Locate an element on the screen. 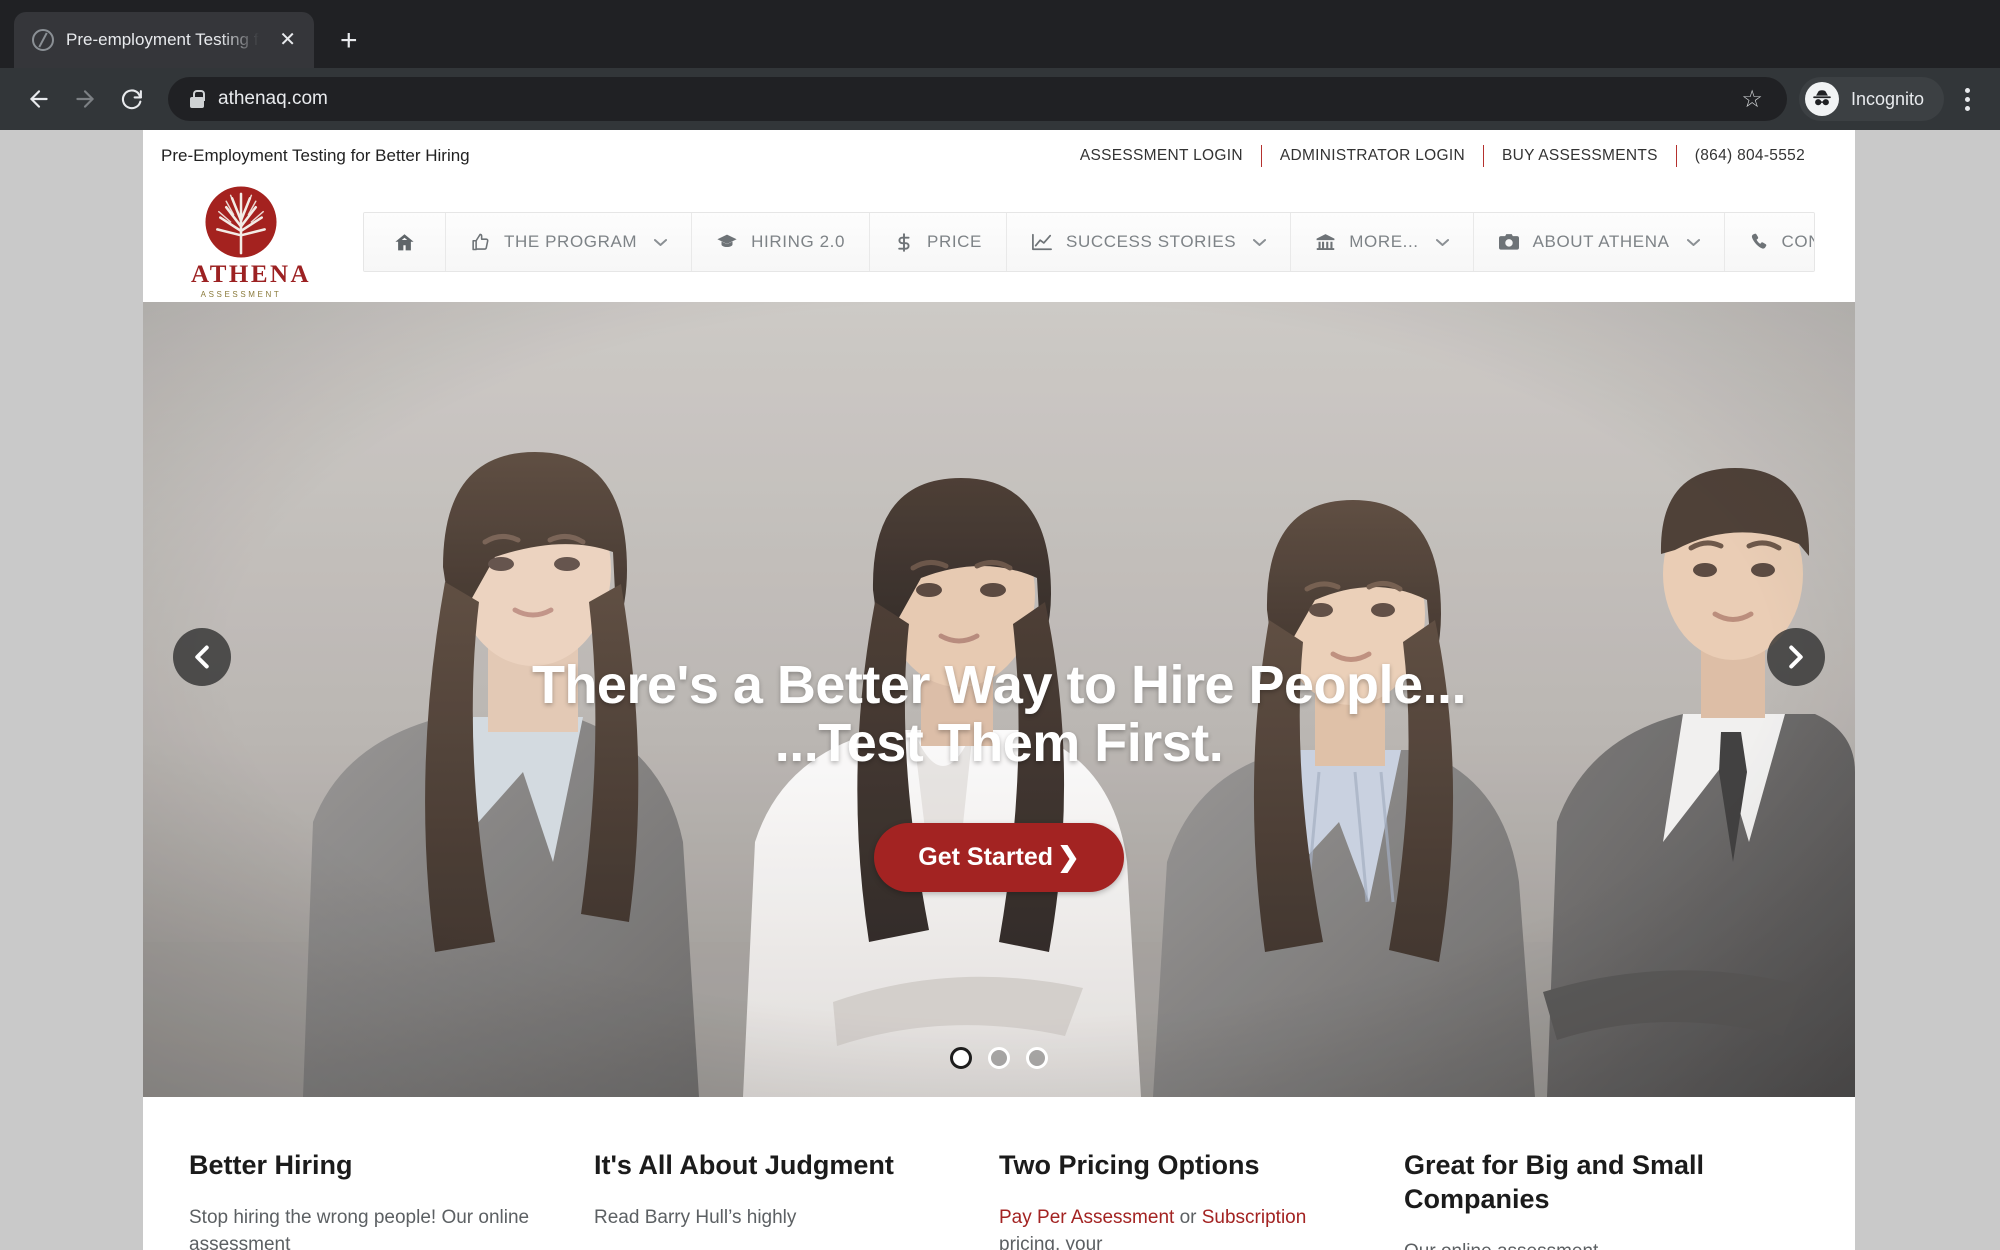 This screenshot has width=2000, height=1250. carousel-prev-button is located at coordinates (202, 657).